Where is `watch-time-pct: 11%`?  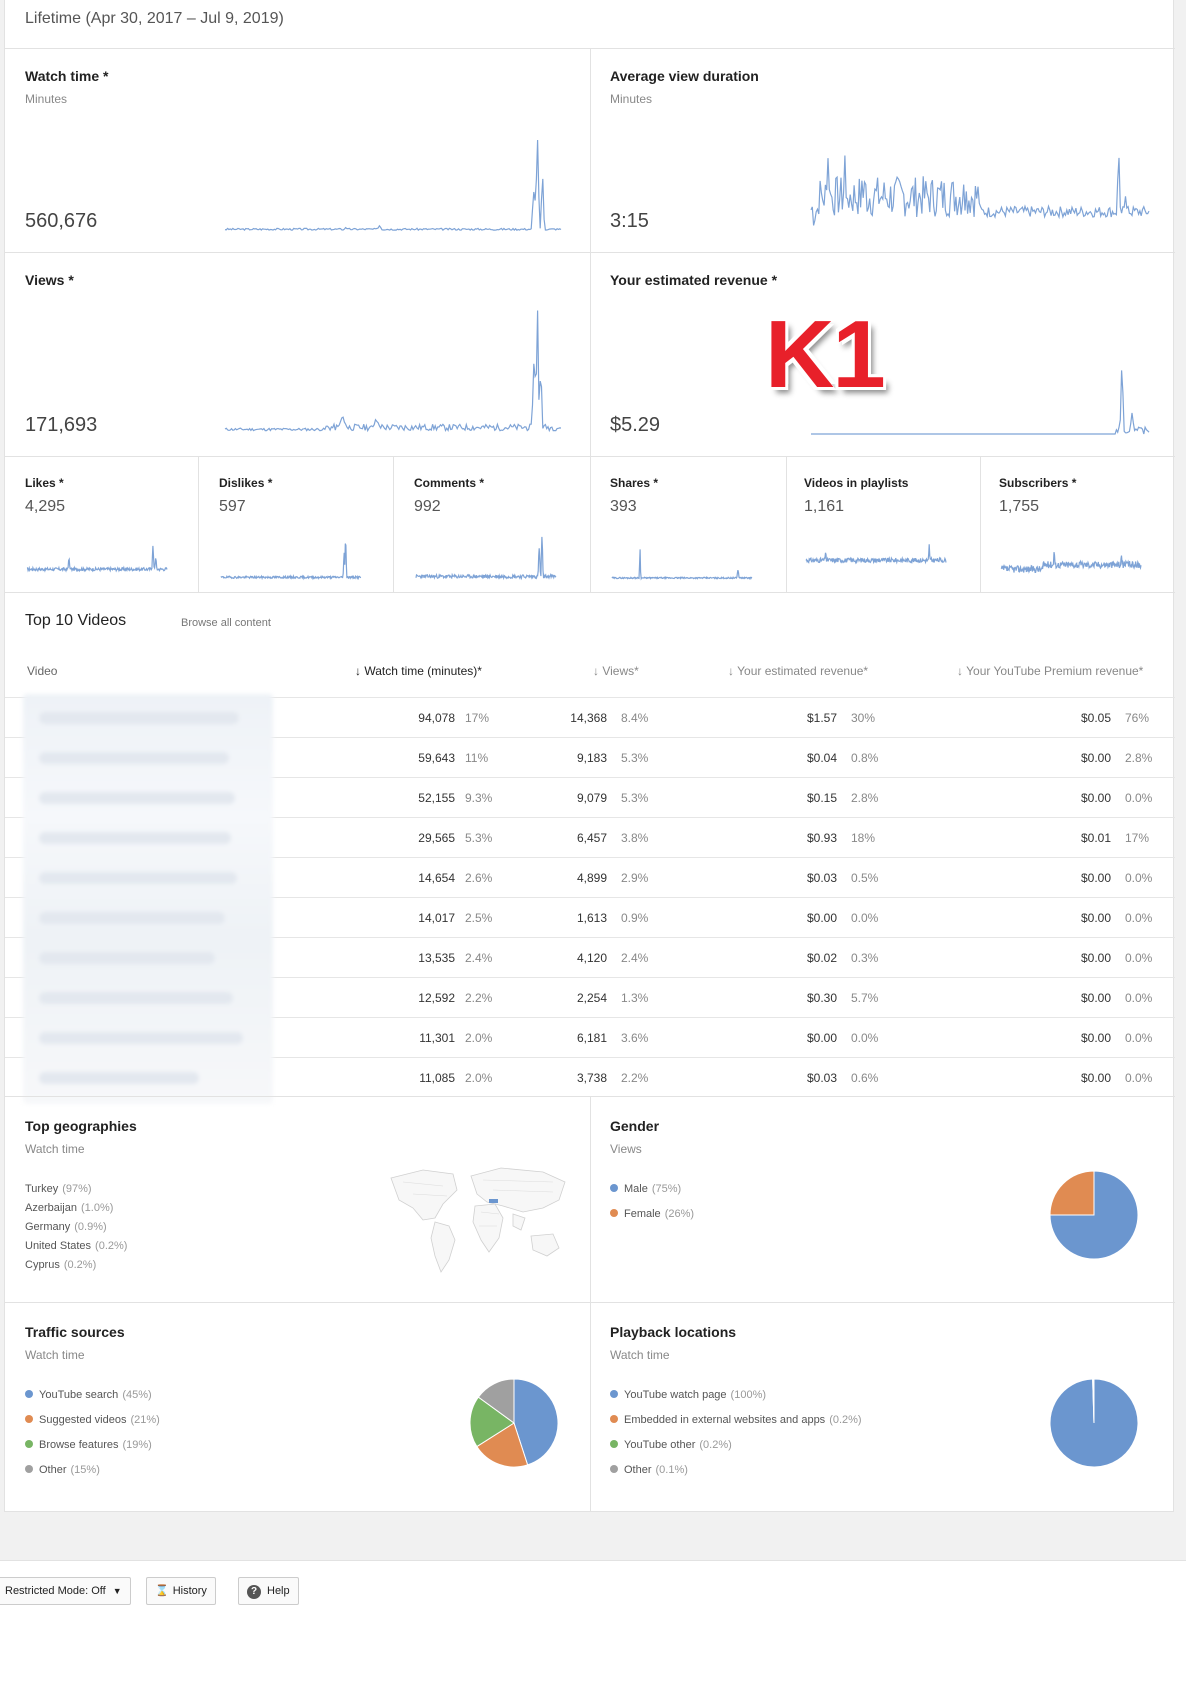
watch-time-pct: 11% is located at coordinates (477, 758).